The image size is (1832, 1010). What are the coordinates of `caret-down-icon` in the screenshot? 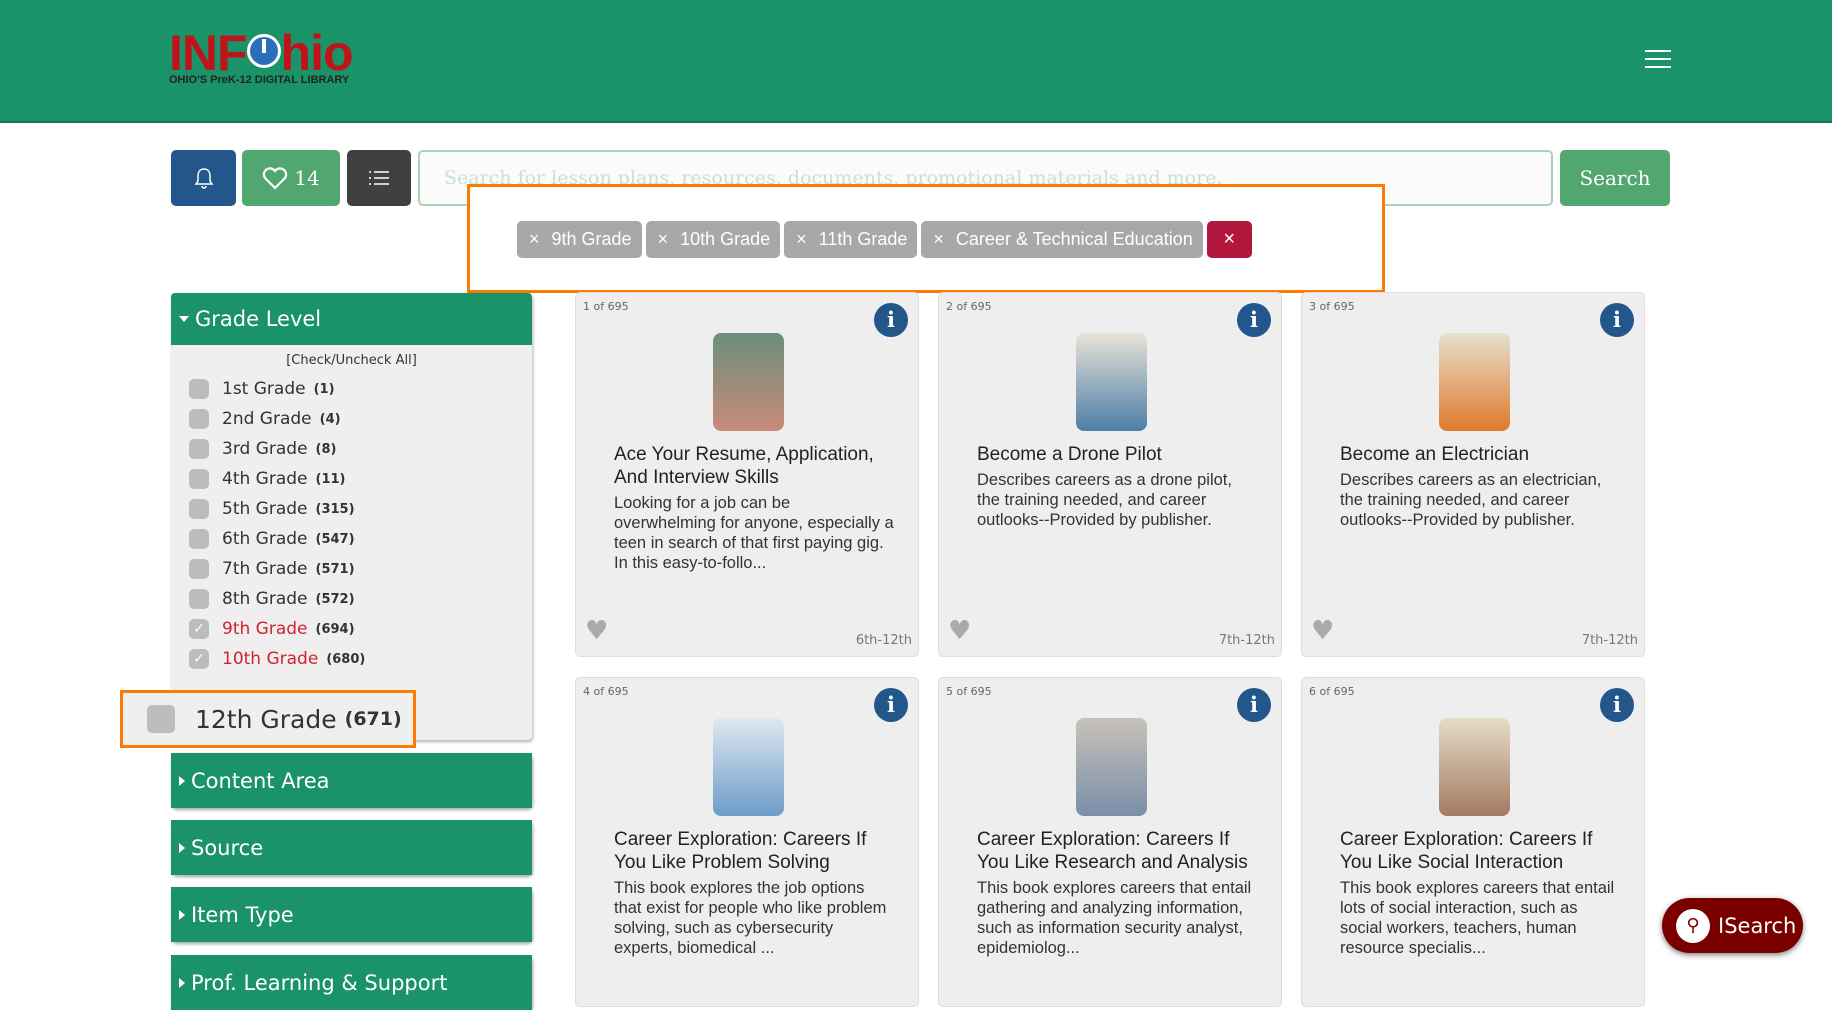 It's located at (184, 319).